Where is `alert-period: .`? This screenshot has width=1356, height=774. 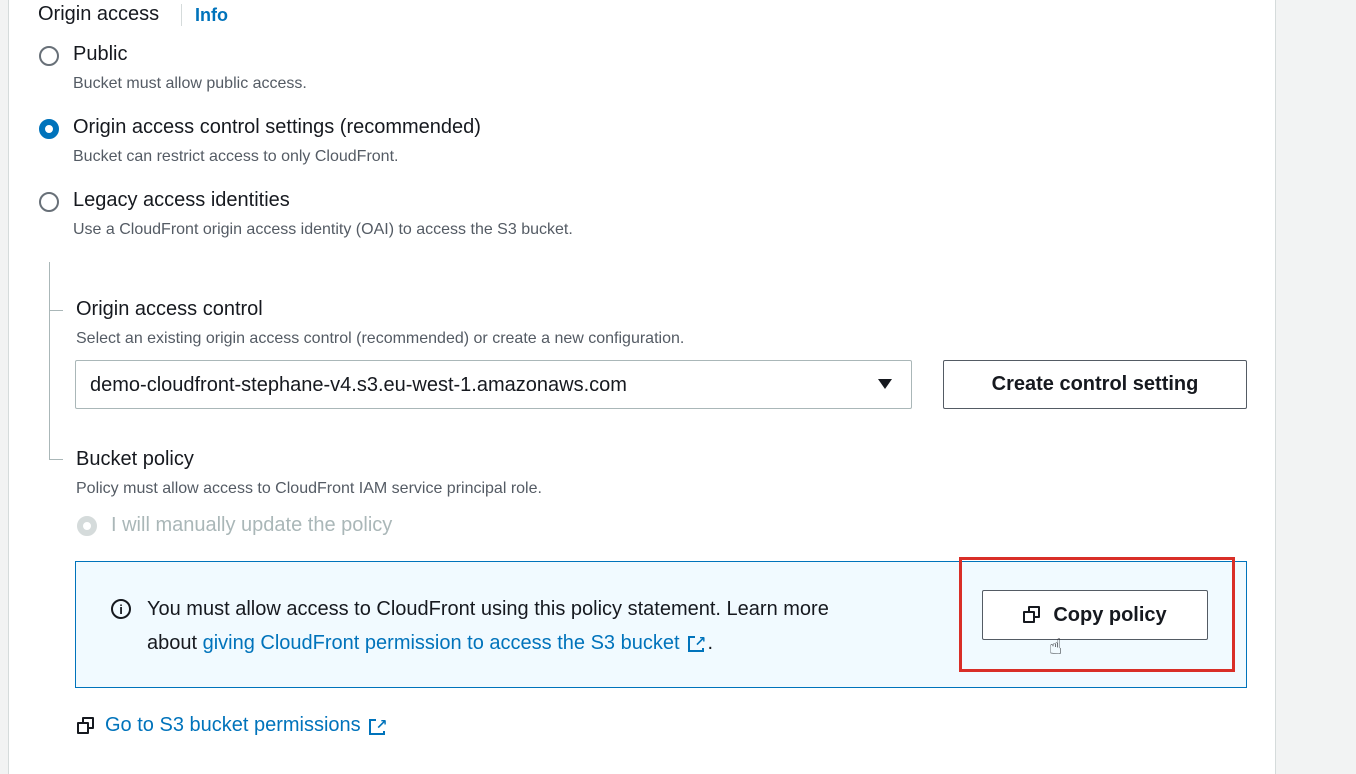 alert-period: . is located at coordinates (710, 643).